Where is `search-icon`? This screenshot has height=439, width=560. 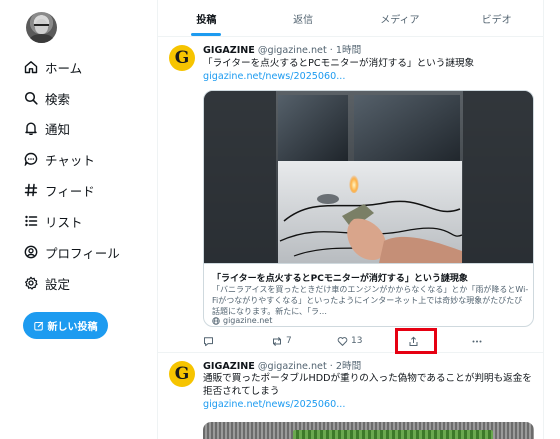
search-icon is located at coordinates (31, 98).